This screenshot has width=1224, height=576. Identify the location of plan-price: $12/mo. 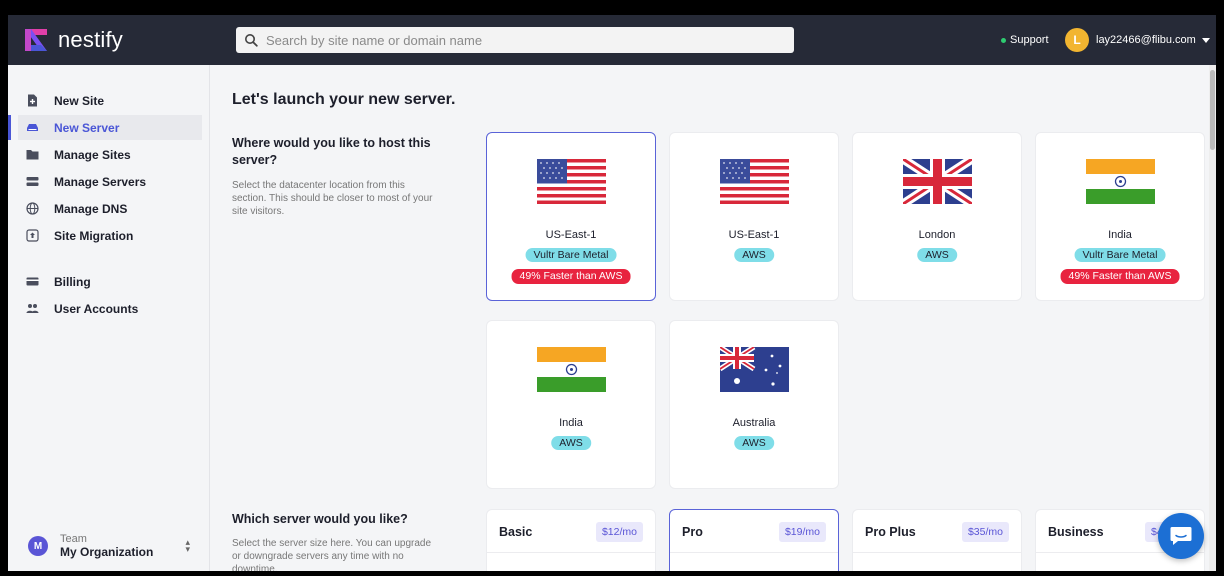
(619, 532).